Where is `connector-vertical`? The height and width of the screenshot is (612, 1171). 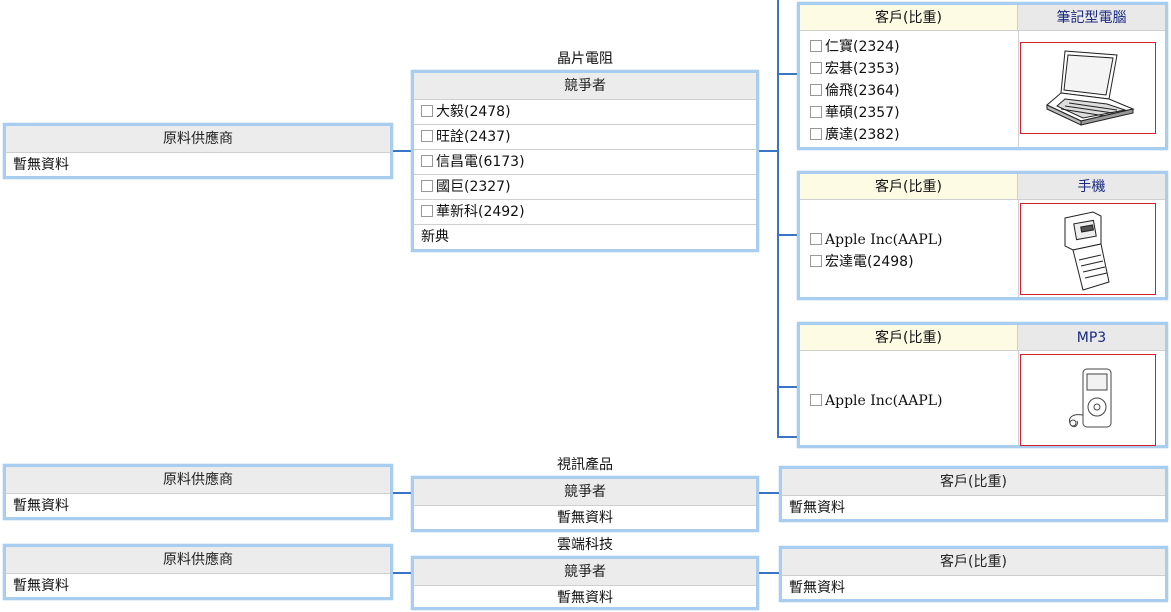 connector-vertical is located at coordinates (778, 219).